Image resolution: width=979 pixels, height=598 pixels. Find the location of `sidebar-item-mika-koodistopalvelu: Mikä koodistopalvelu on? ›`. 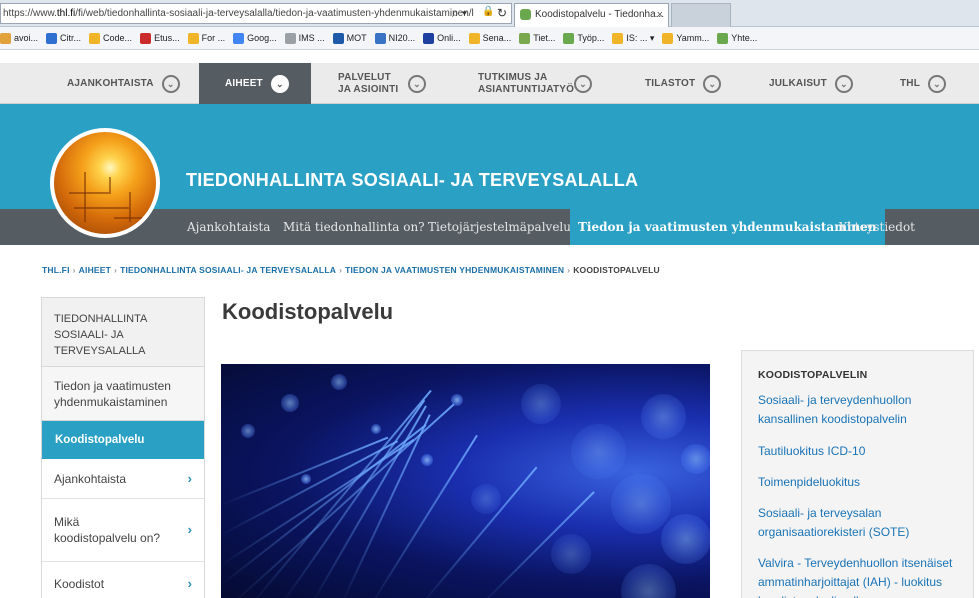

sidebar-item-mika-koodistopalvelu: Mikä koodistopalvelu on? › is located at coordinates (123, 530).